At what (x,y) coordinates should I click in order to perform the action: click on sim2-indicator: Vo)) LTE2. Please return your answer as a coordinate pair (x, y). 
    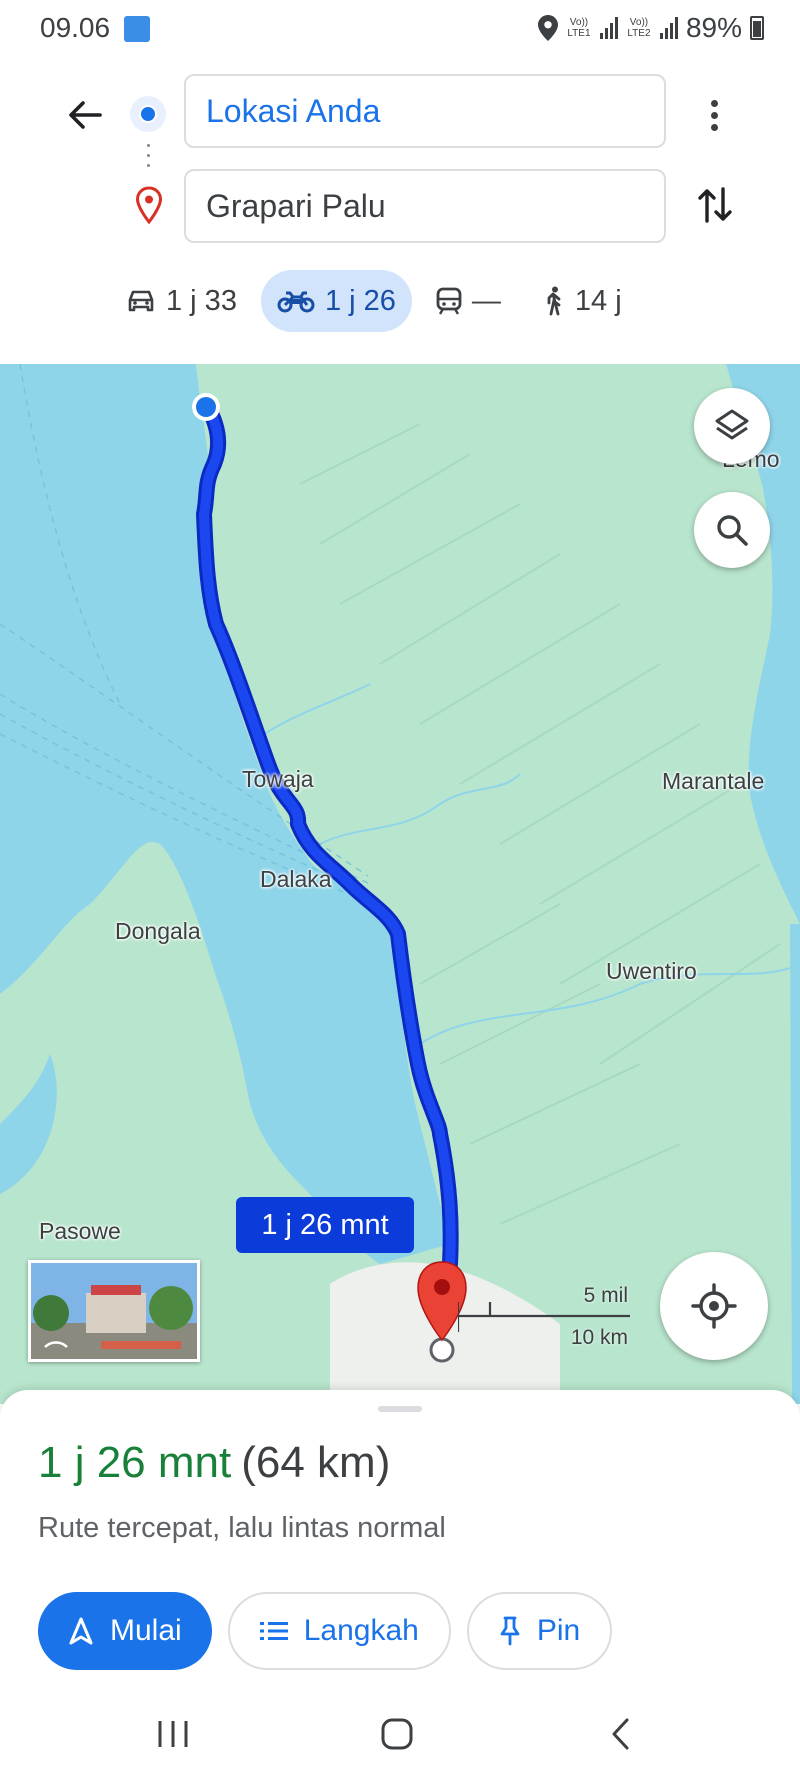
    Looking at the image, I should click on (639, 28).